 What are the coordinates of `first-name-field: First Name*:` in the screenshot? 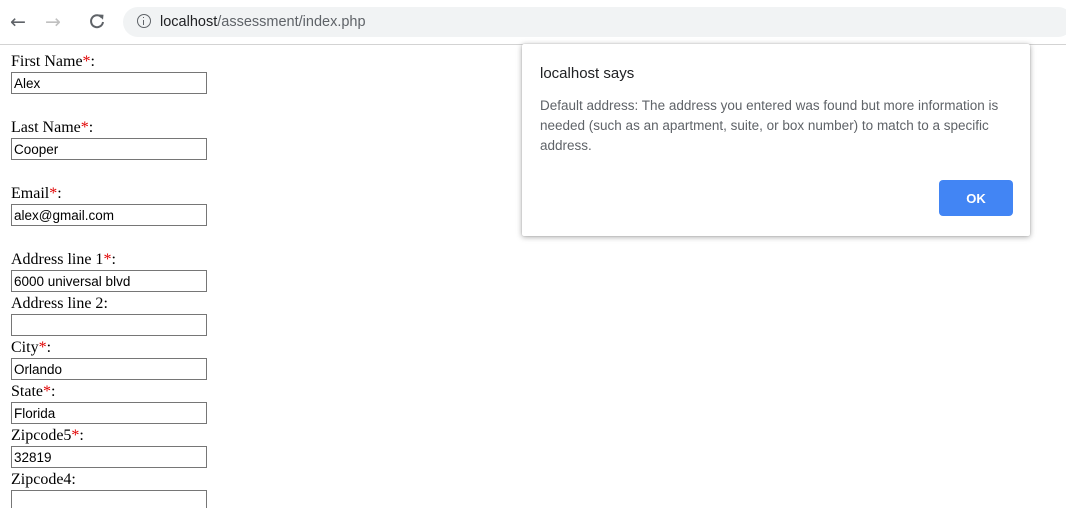 It's located at (109, 73).